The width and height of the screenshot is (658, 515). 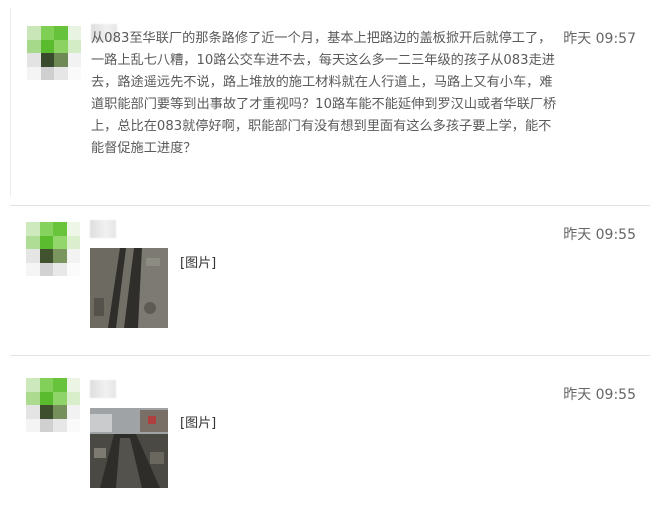 I want to click on street-photo-image, so click(x=129, y=448).